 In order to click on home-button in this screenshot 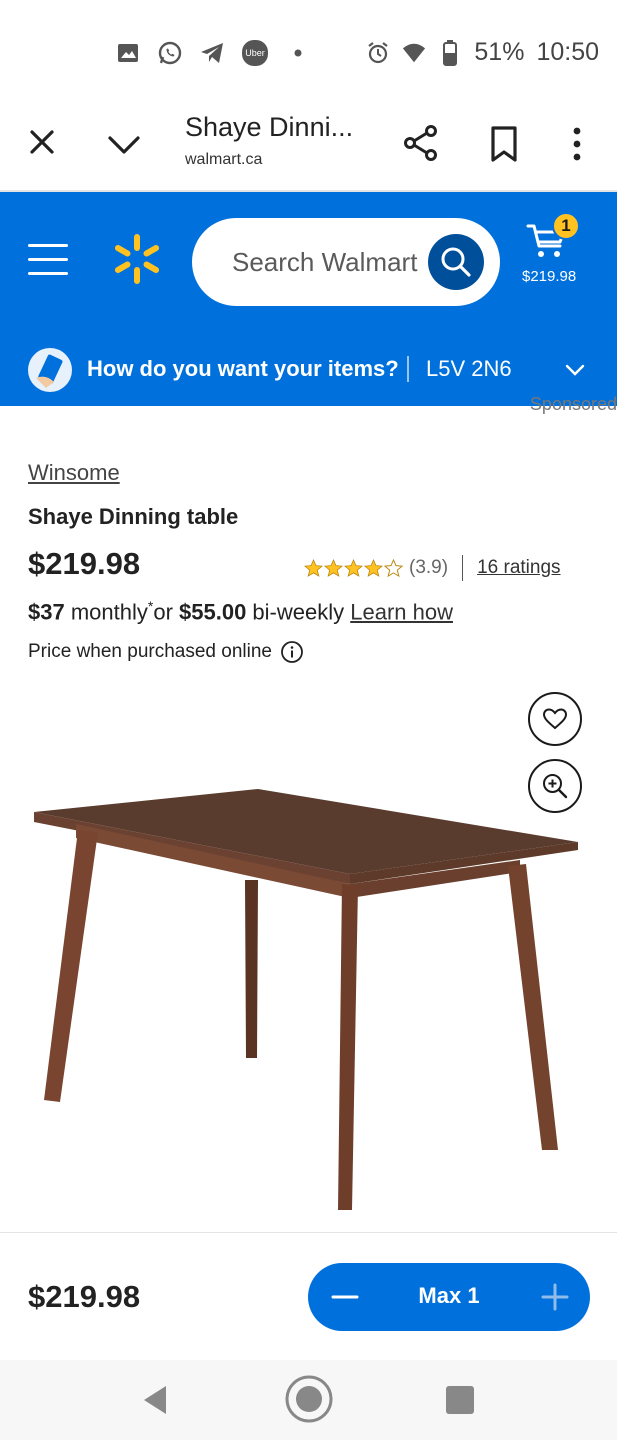, I will do `click(309, 1399)`.